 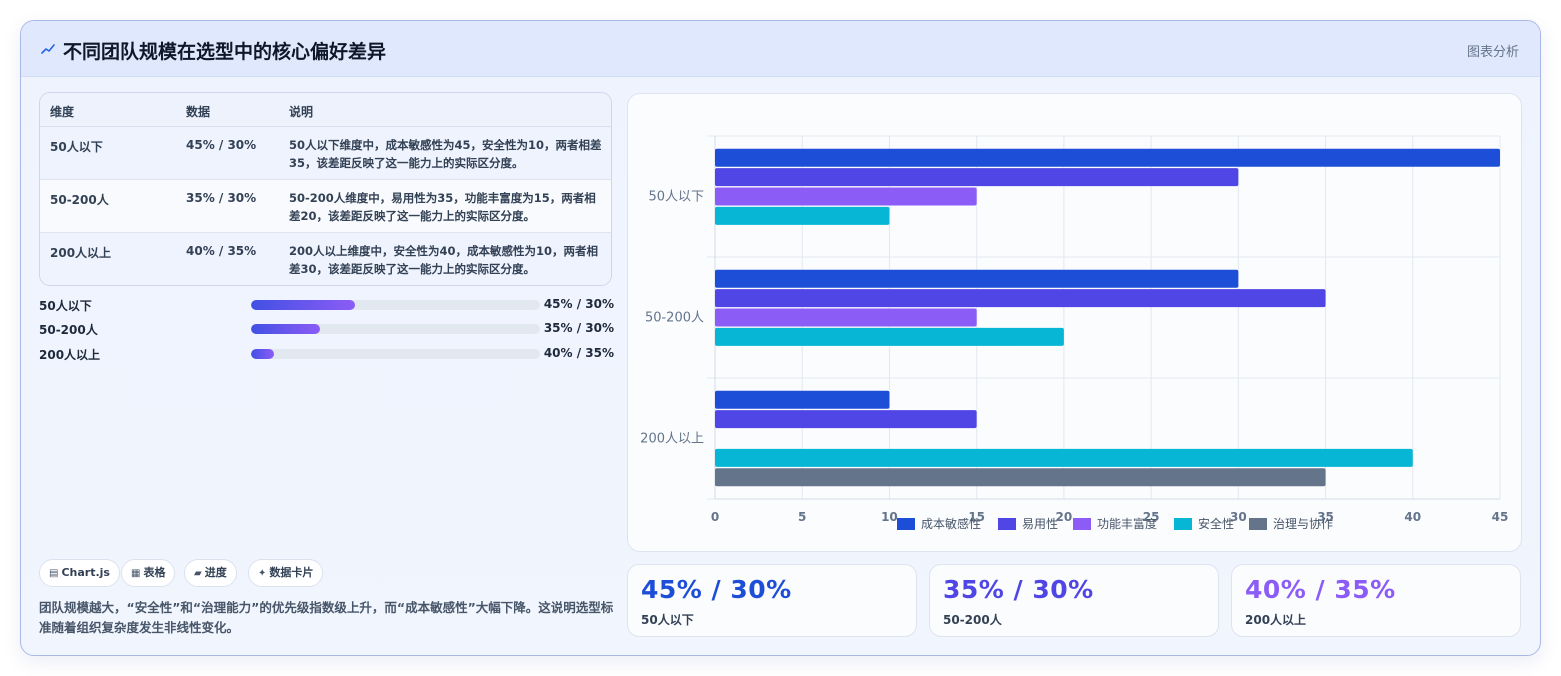 I want to click on x-tick-label: 40, so click(x=1412, y=517).